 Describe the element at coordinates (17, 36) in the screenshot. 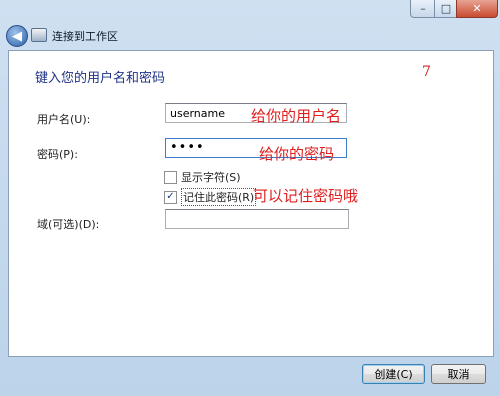

I see `back-button: ◀` at that location.